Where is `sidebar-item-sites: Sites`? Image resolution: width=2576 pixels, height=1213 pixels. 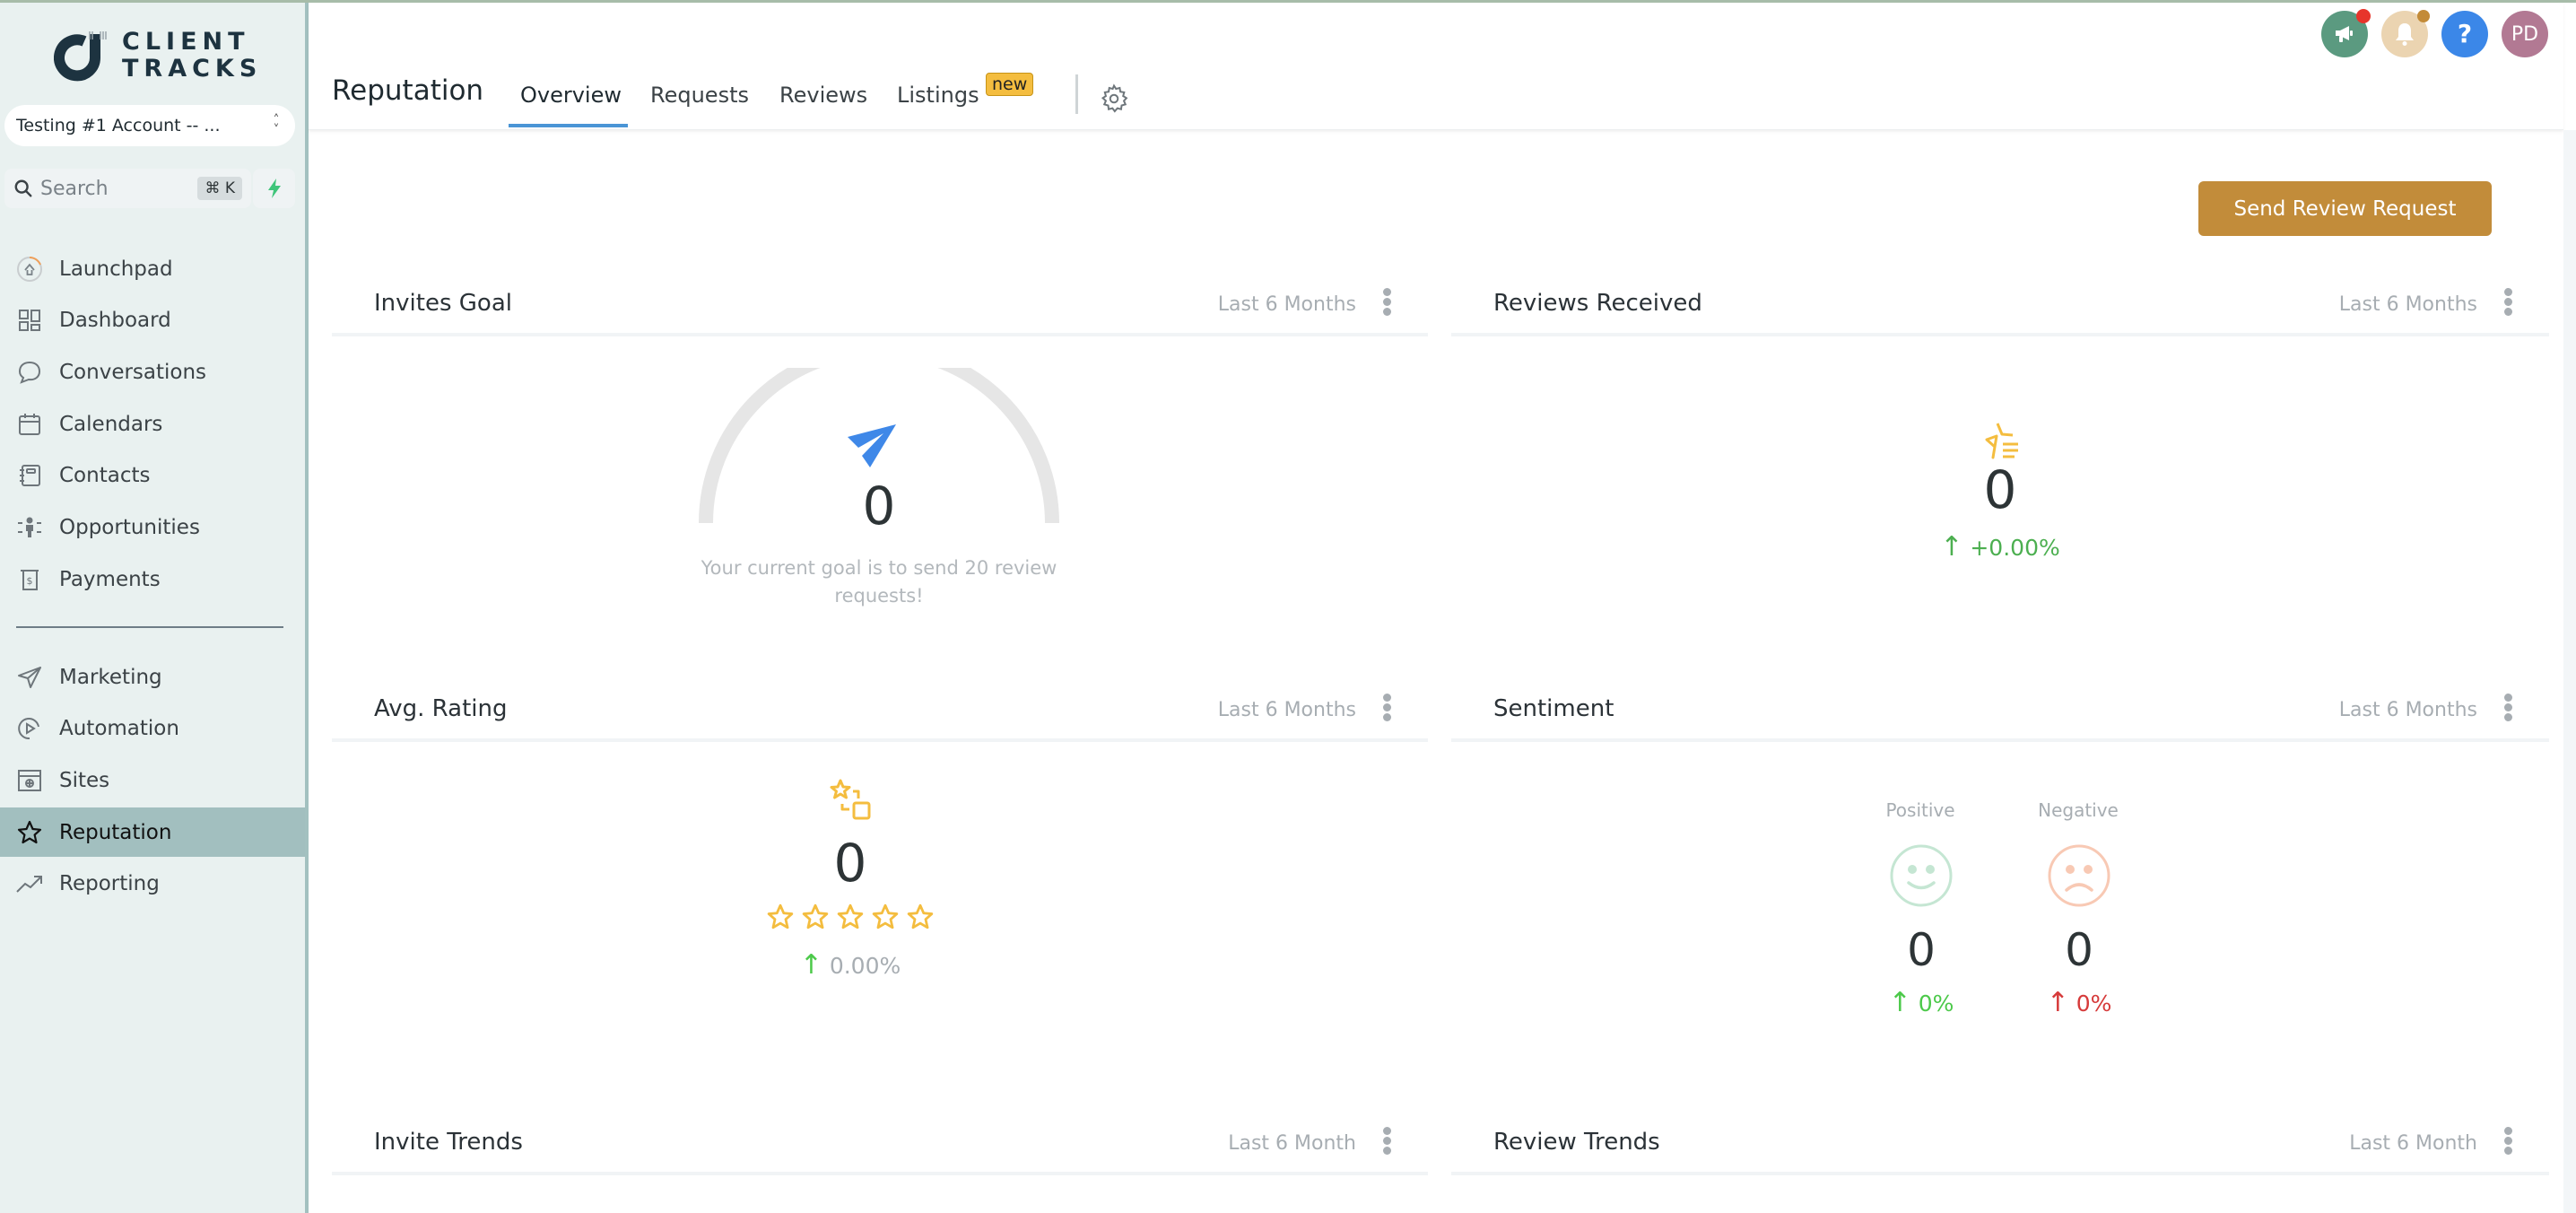
sidebar-item-sites: Sites is located at coordinates (152, 780).